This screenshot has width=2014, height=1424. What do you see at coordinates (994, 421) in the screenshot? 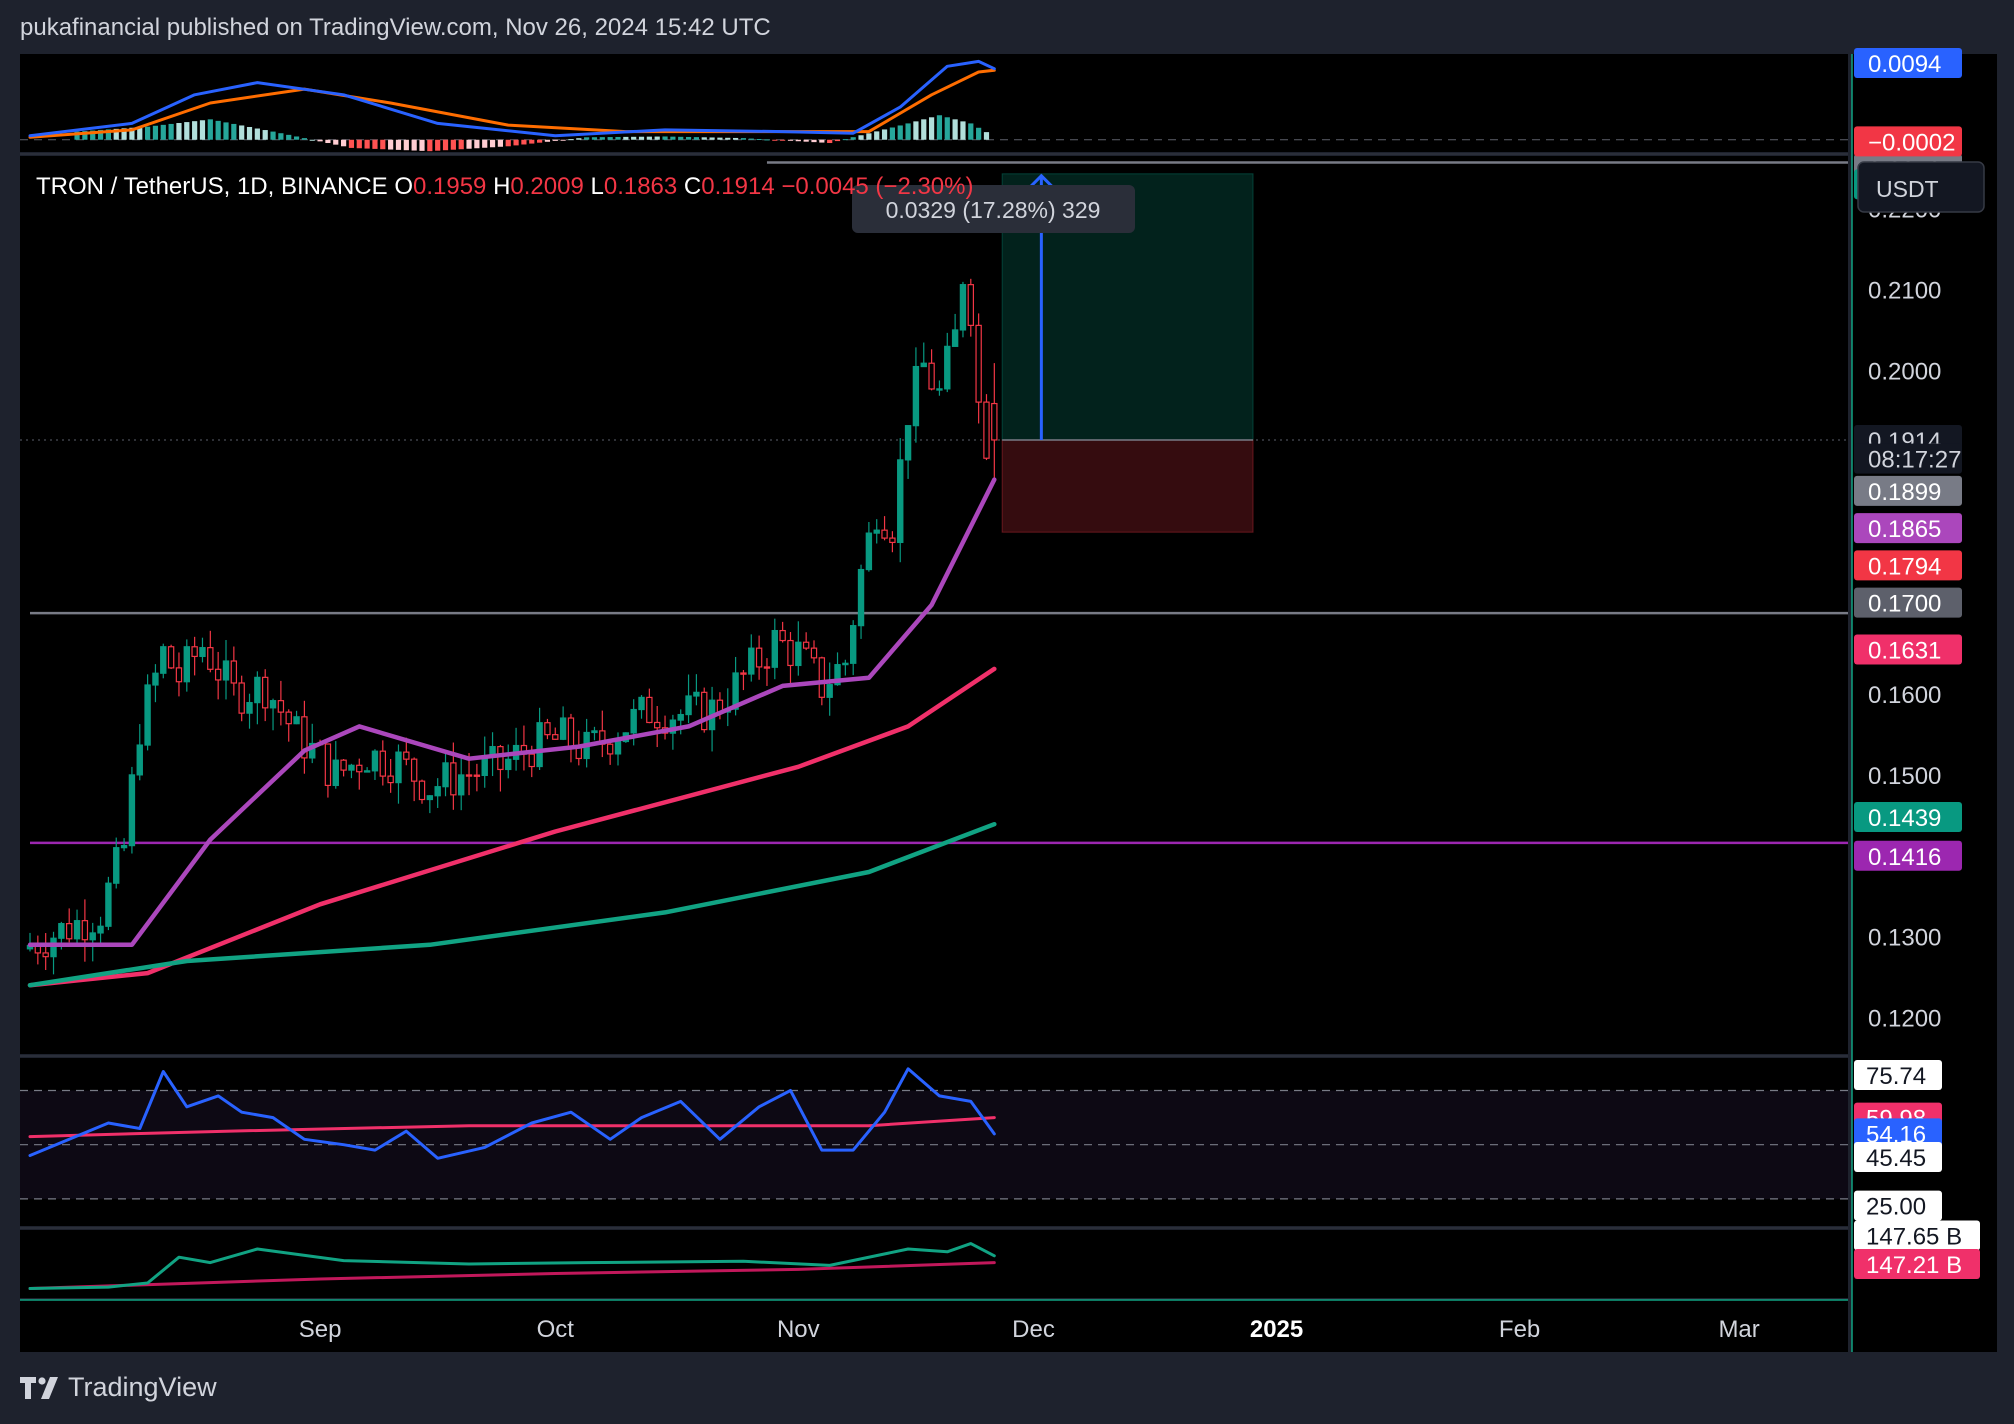
I see `current-candle-body` at bounding box center [994, 421].